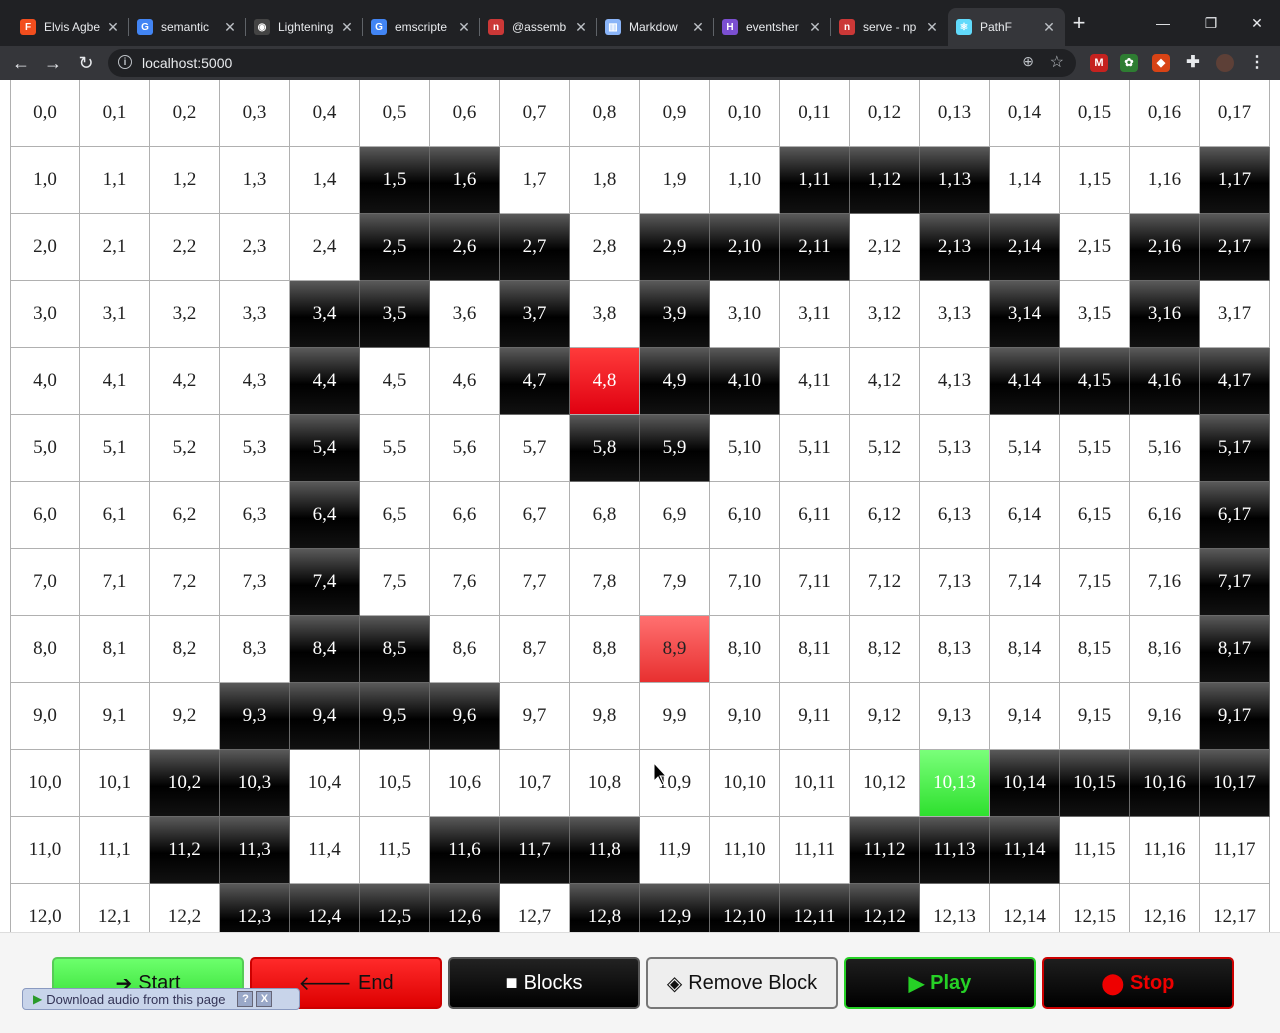  Describe the element at coordinates (395, 649) in the screenshot. I see `grid-cell-block: 8,5` at that location.